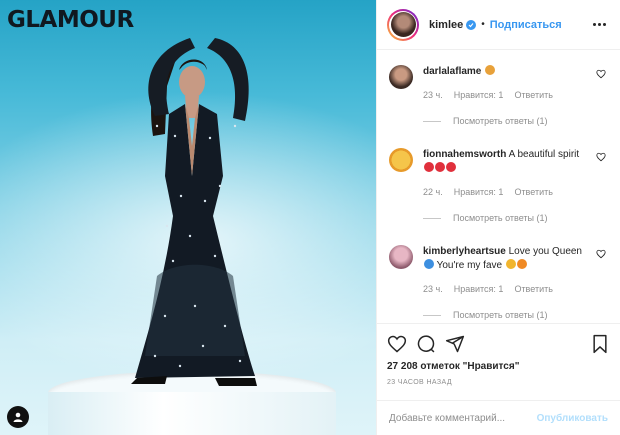  I want to click on post-header: kimlee • Подписаться, so click(498, 25).